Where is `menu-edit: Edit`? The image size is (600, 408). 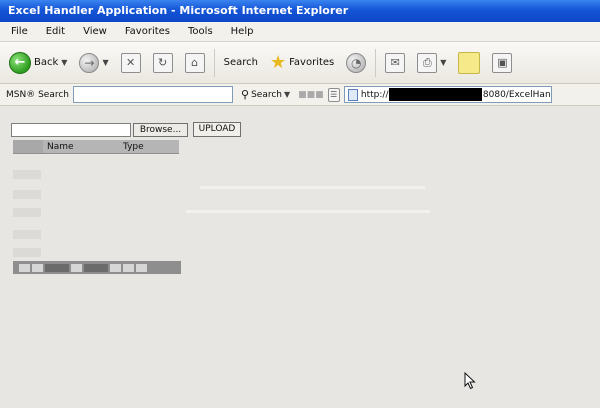 menu-edit: Edit is located at coordinates (55, 32).